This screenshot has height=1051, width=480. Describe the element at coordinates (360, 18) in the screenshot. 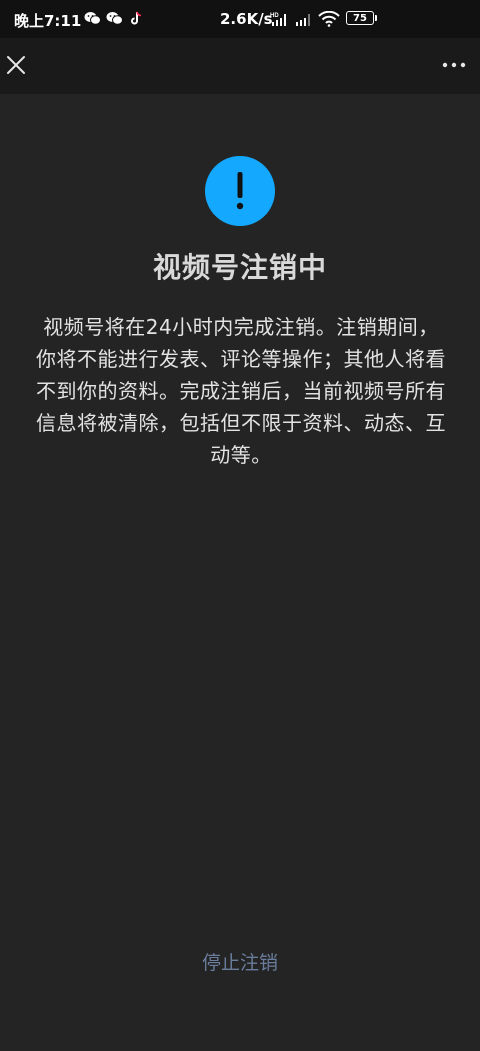

I see `battery-icon: 75` at that location.